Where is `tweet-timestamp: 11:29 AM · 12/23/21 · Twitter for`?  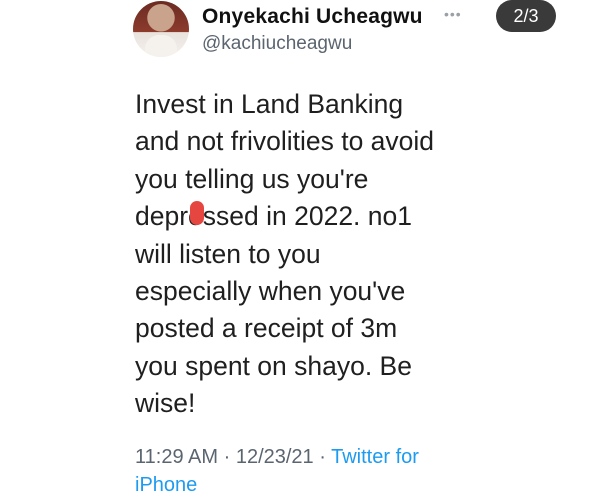 tweet-timestamp: 11:29 AM · 12/23/21 · Twitter for is located at coordinates (277, 457).